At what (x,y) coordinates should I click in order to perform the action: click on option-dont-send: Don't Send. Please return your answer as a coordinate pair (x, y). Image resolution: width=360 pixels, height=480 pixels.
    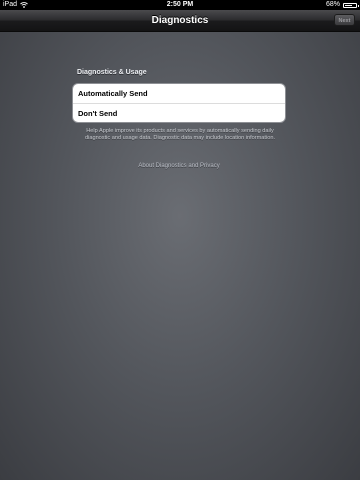
    Looking at the image, I should click on (179, 112).